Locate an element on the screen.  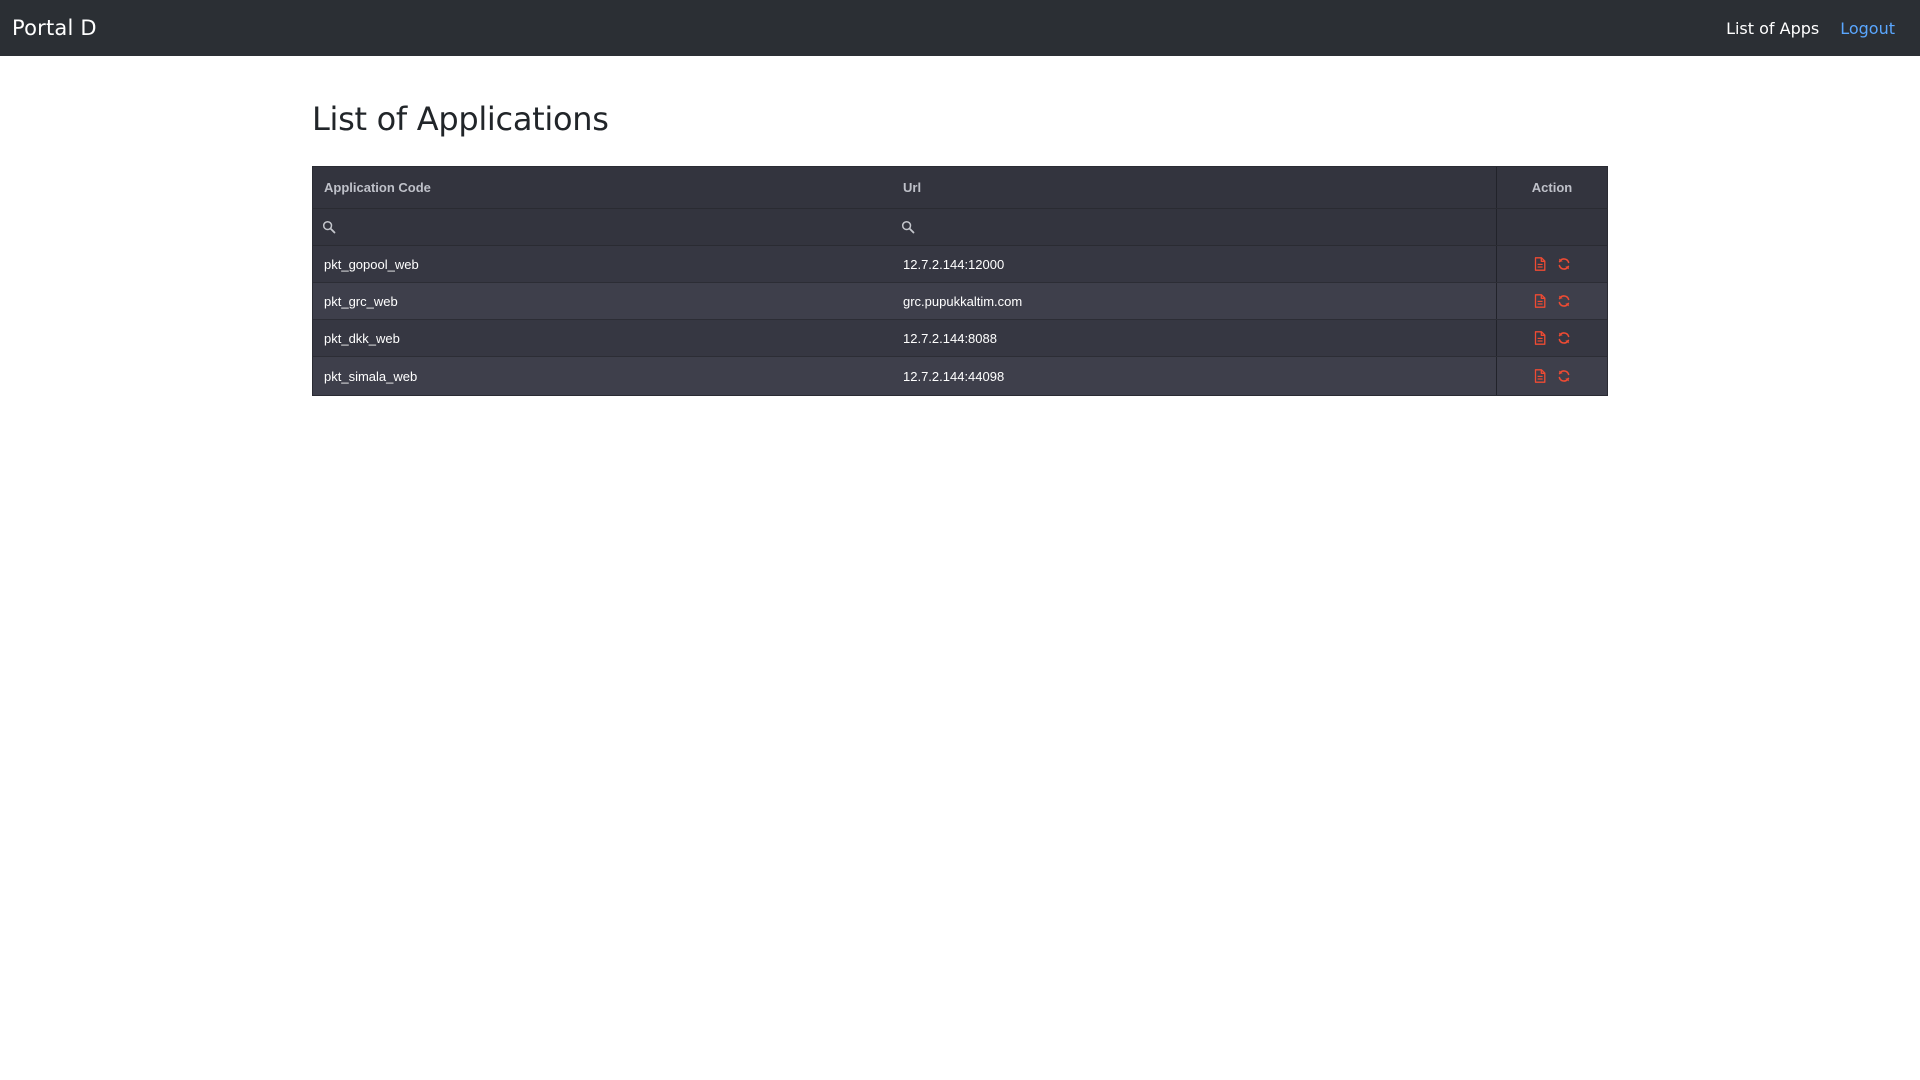
action-filter-cell is located at coordinates (1551, 227).